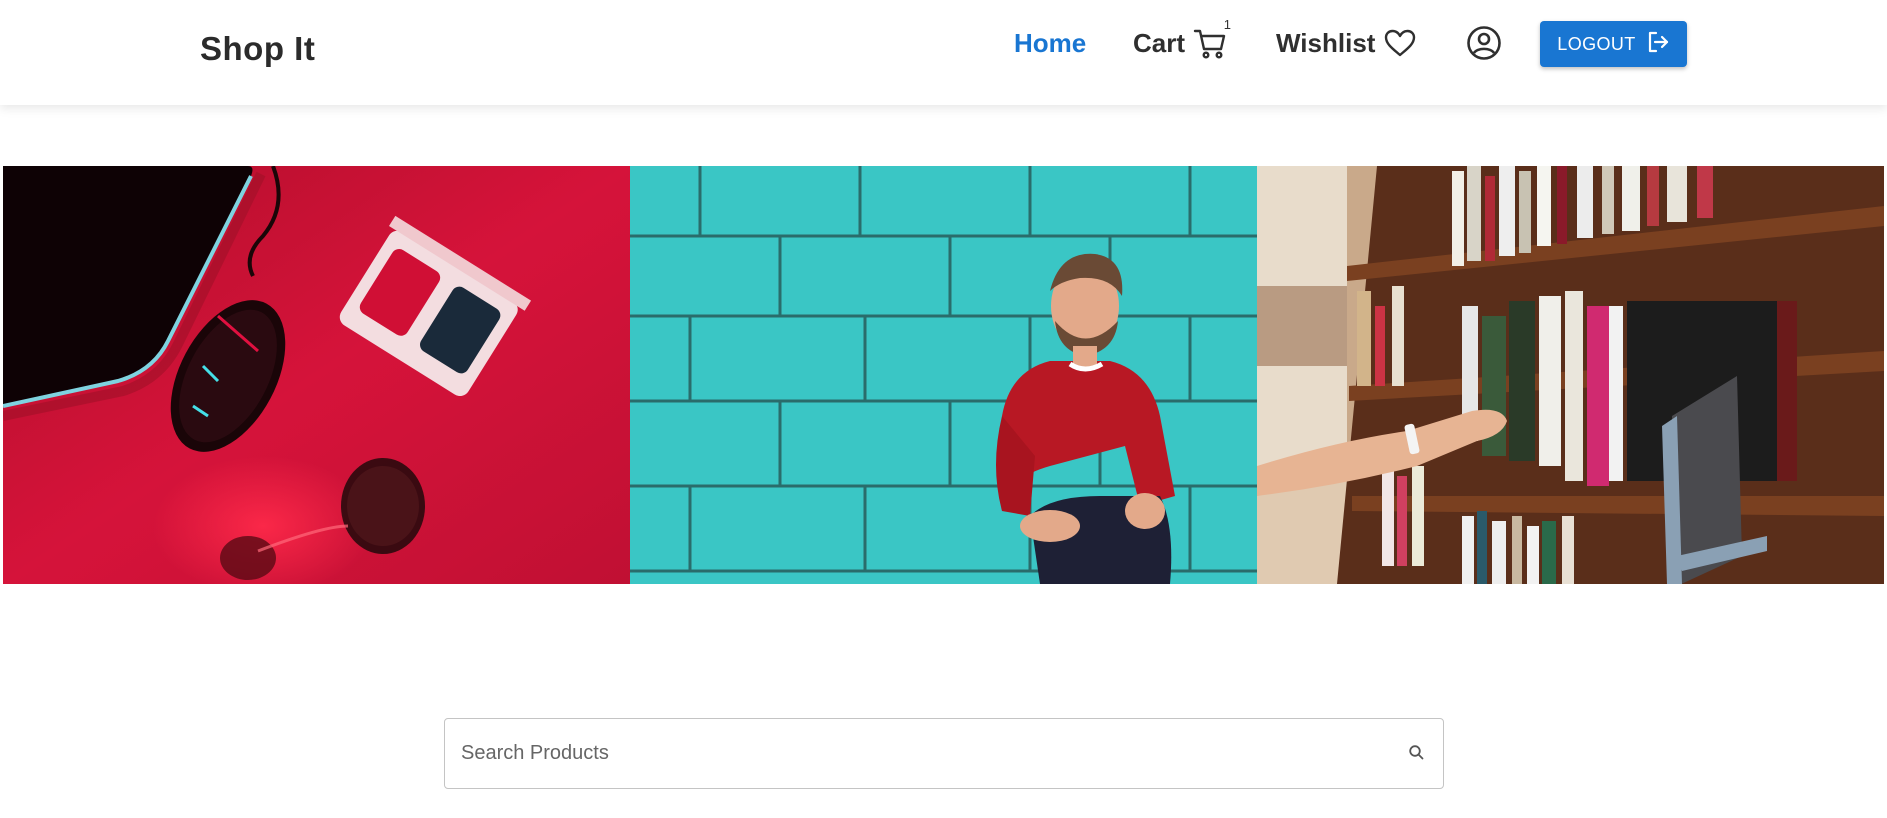 The width and height of the screenshot is (1887, 818). What do you see at coordinates (1159, 42) in the screenshot?
I see `nav-cart-label: Cart` at bounding box center [1159, 42].